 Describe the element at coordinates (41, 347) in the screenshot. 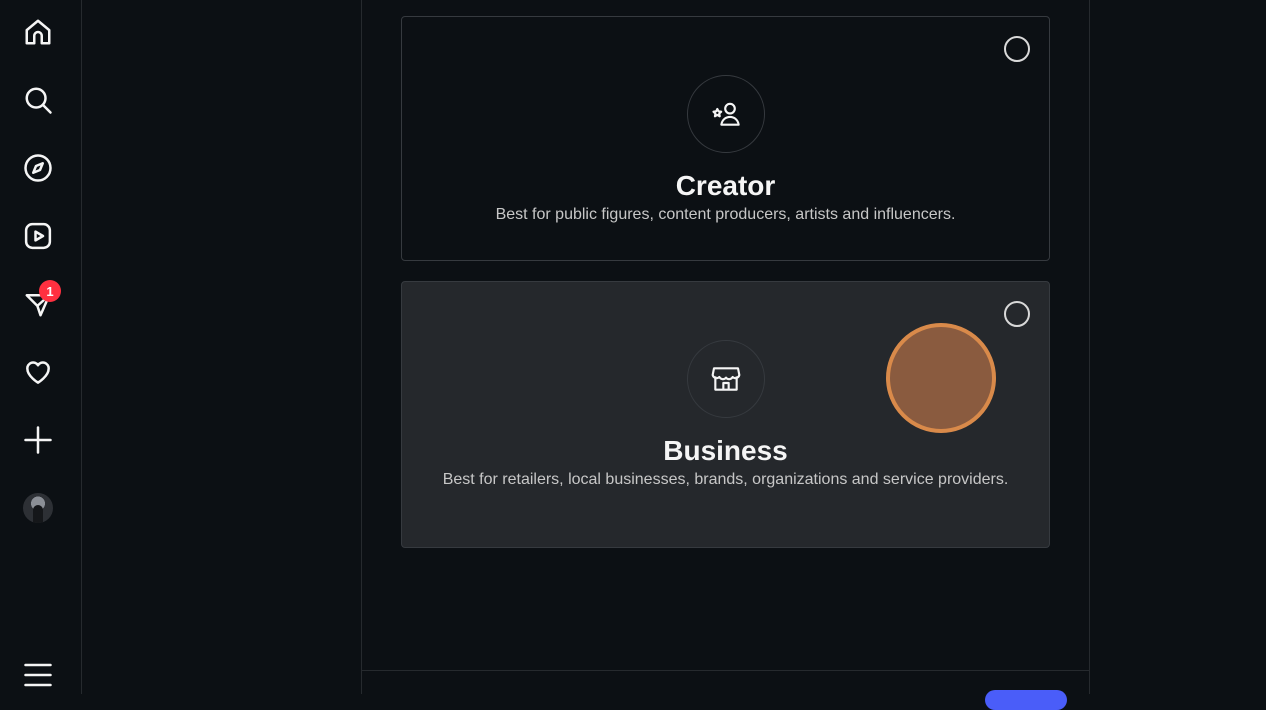

I see `sidebar-nav: 1` at that location.